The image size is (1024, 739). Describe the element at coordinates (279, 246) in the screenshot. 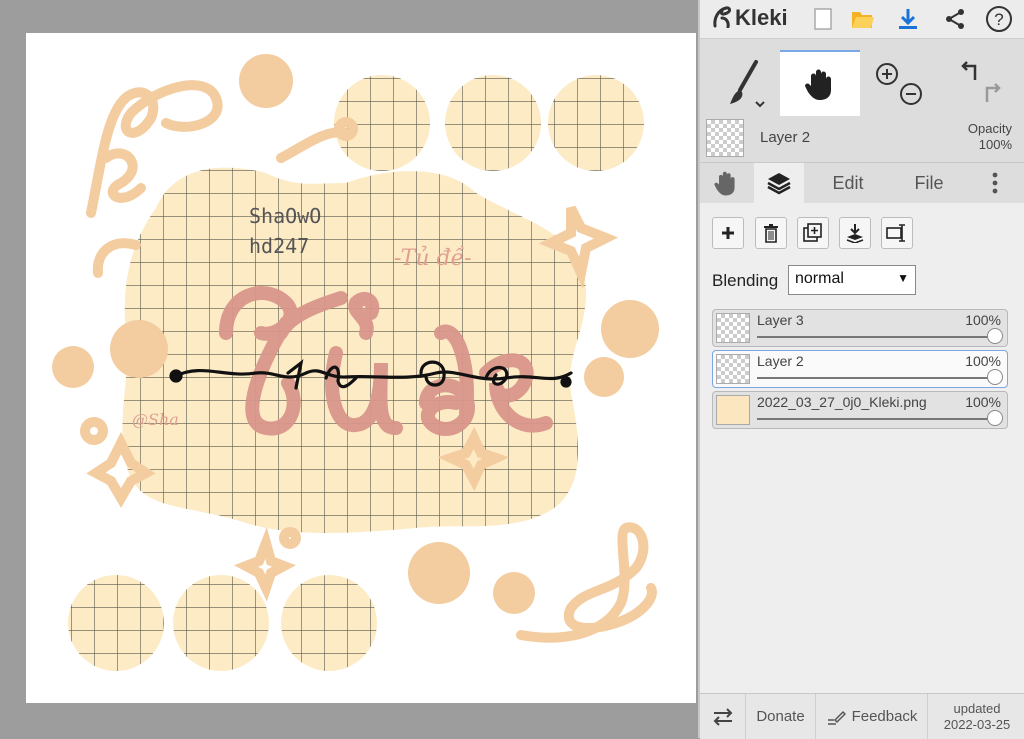

I see `credit-line2: hd247` at that location.